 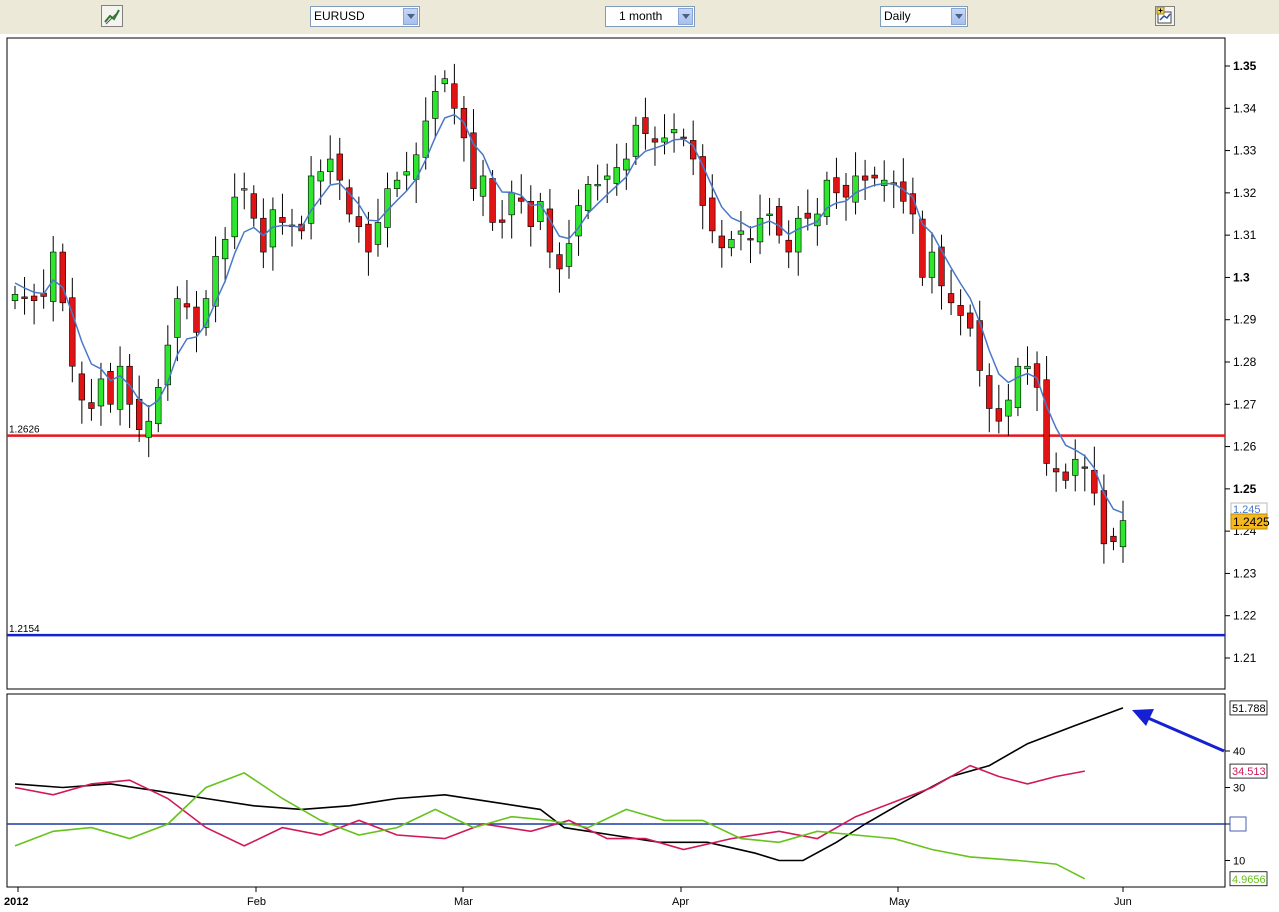 What do you see at coordinates (924, 16) in the screenshot?
I see `interval-select: Daily` at bounding box center [924, 16].